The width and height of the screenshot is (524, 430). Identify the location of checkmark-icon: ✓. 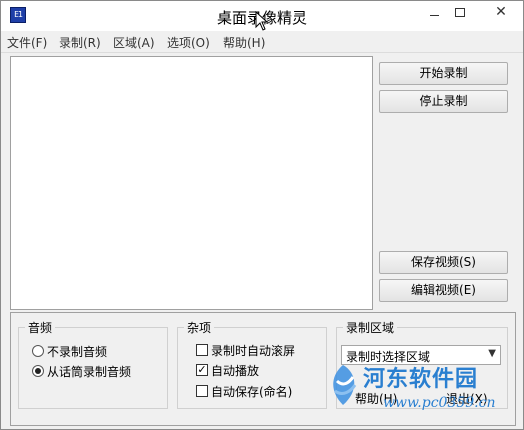
(202, 369).